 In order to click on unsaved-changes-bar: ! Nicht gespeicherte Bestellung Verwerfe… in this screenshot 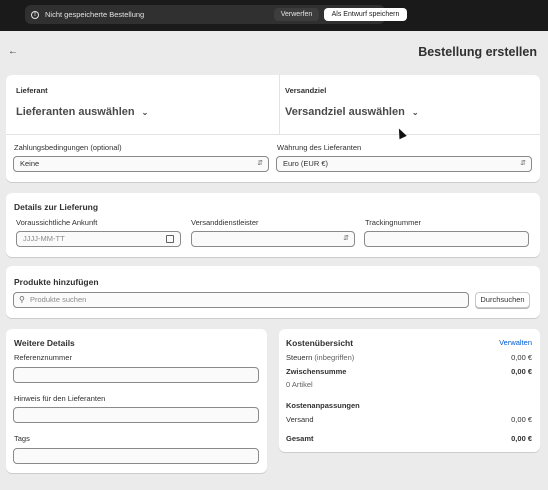, I will do `click(216, 14)`.